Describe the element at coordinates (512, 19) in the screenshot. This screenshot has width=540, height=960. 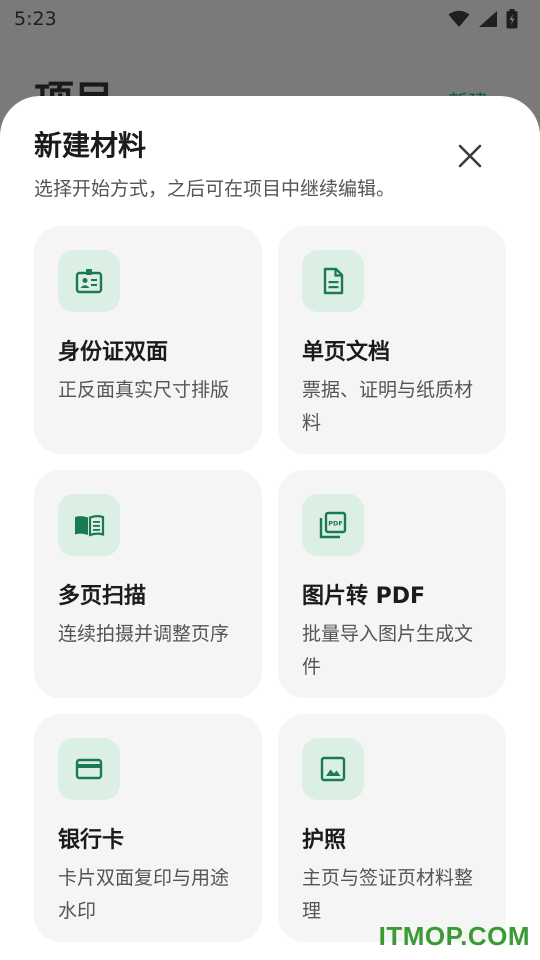
I see `battery-icon` at that location.